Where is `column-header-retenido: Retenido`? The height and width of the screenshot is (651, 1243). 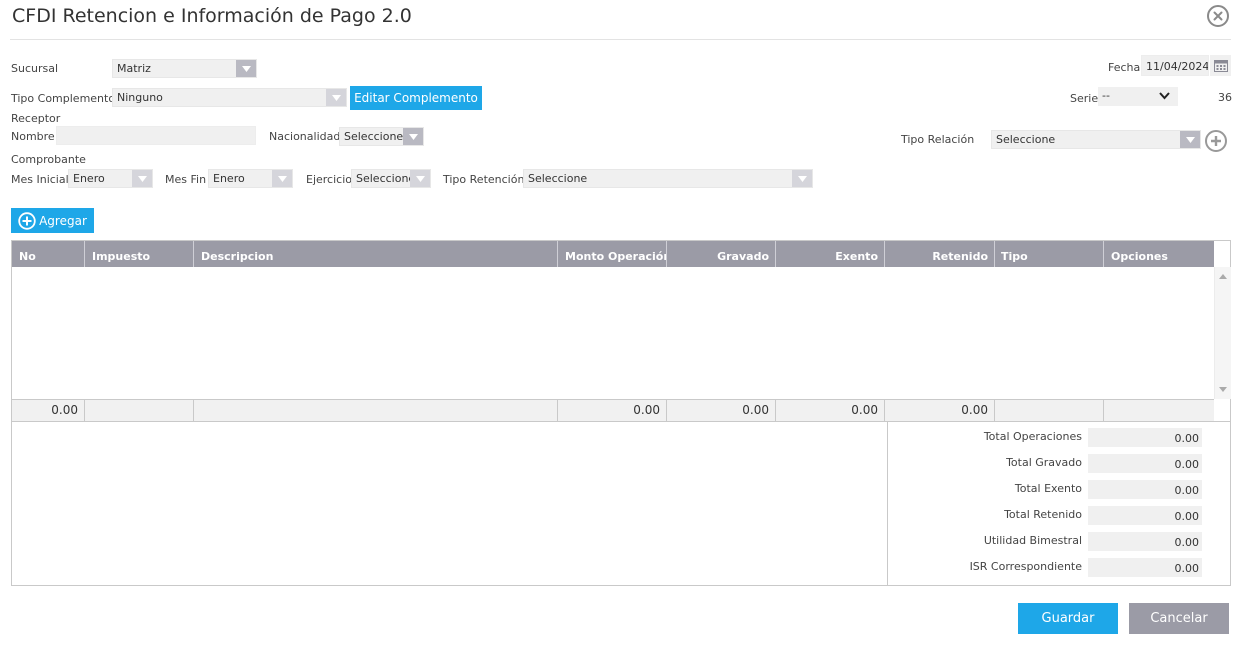 column-header-retenido: Retenido is located at coordinates (940, 254).